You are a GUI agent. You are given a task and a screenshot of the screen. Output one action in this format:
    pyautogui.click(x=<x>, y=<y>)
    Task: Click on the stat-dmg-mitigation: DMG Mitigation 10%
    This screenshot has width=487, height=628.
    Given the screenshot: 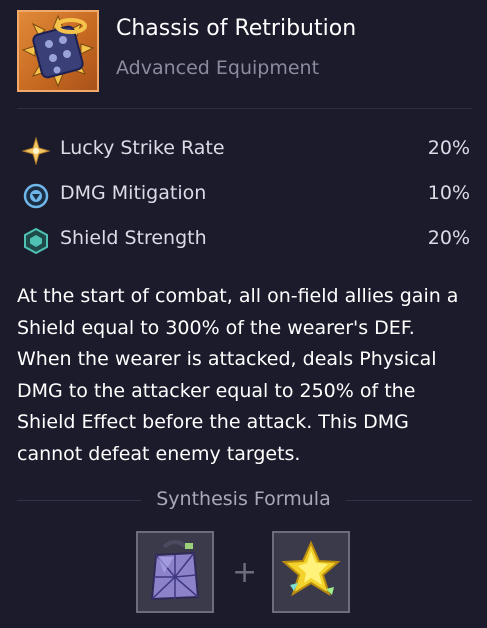 What is the action you would take?
    pyautogui.click(x=247, y=195)
    